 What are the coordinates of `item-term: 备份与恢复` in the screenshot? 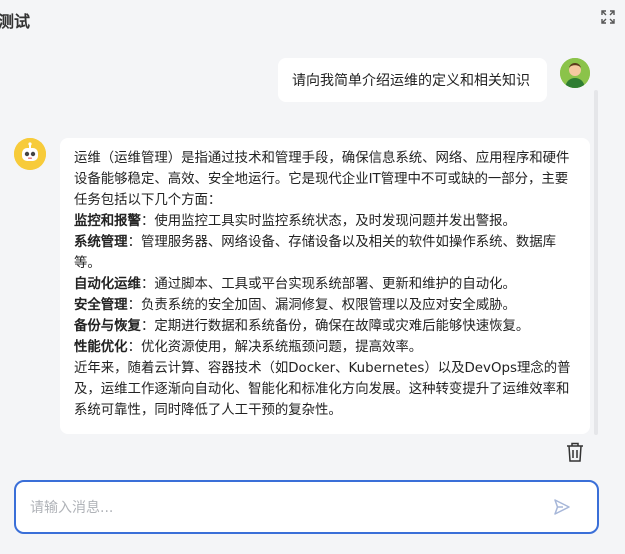 It's located at (107, 326).